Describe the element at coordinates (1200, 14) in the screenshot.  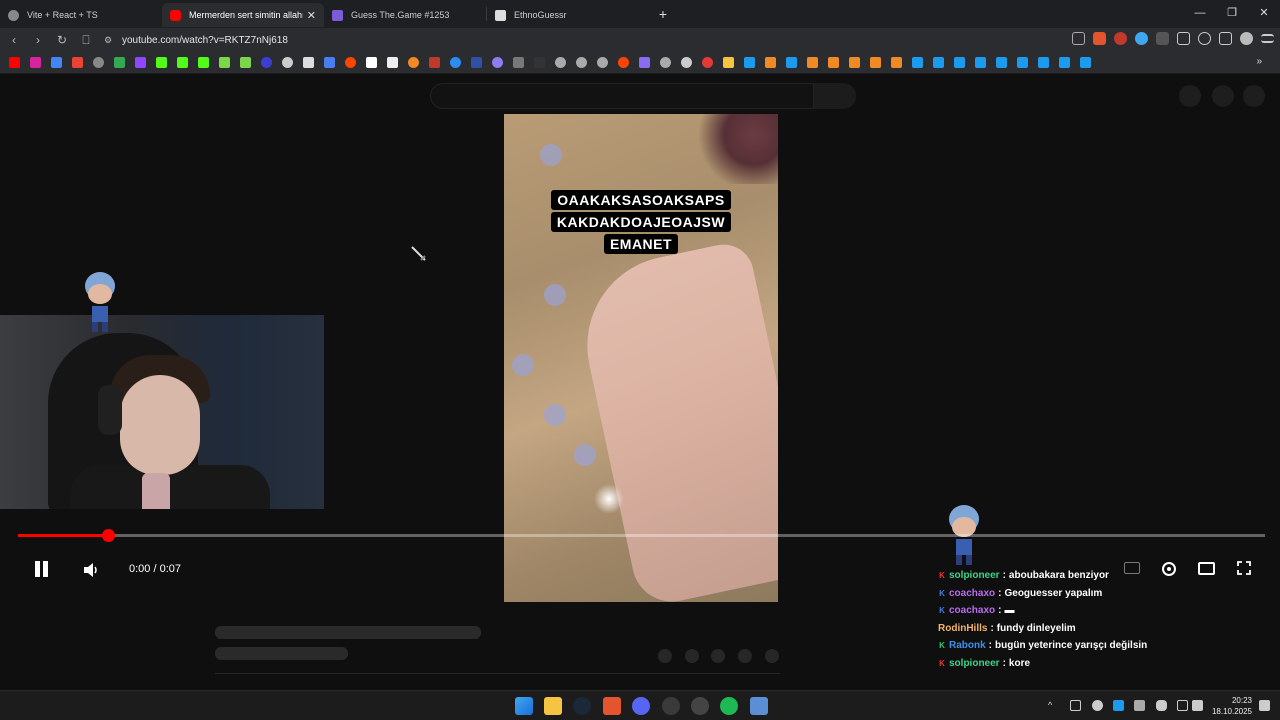
I see `minimize-button: —` at that location.